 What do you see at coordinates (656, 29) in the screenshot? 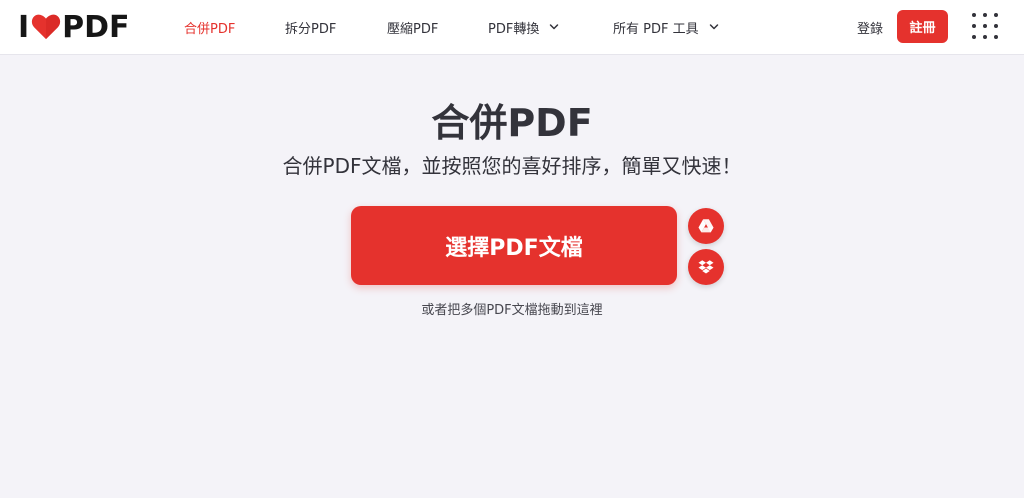
I see `nav-all-pdf-tools-label: 所有 PDF 工具` at bounding box center [656, 29].